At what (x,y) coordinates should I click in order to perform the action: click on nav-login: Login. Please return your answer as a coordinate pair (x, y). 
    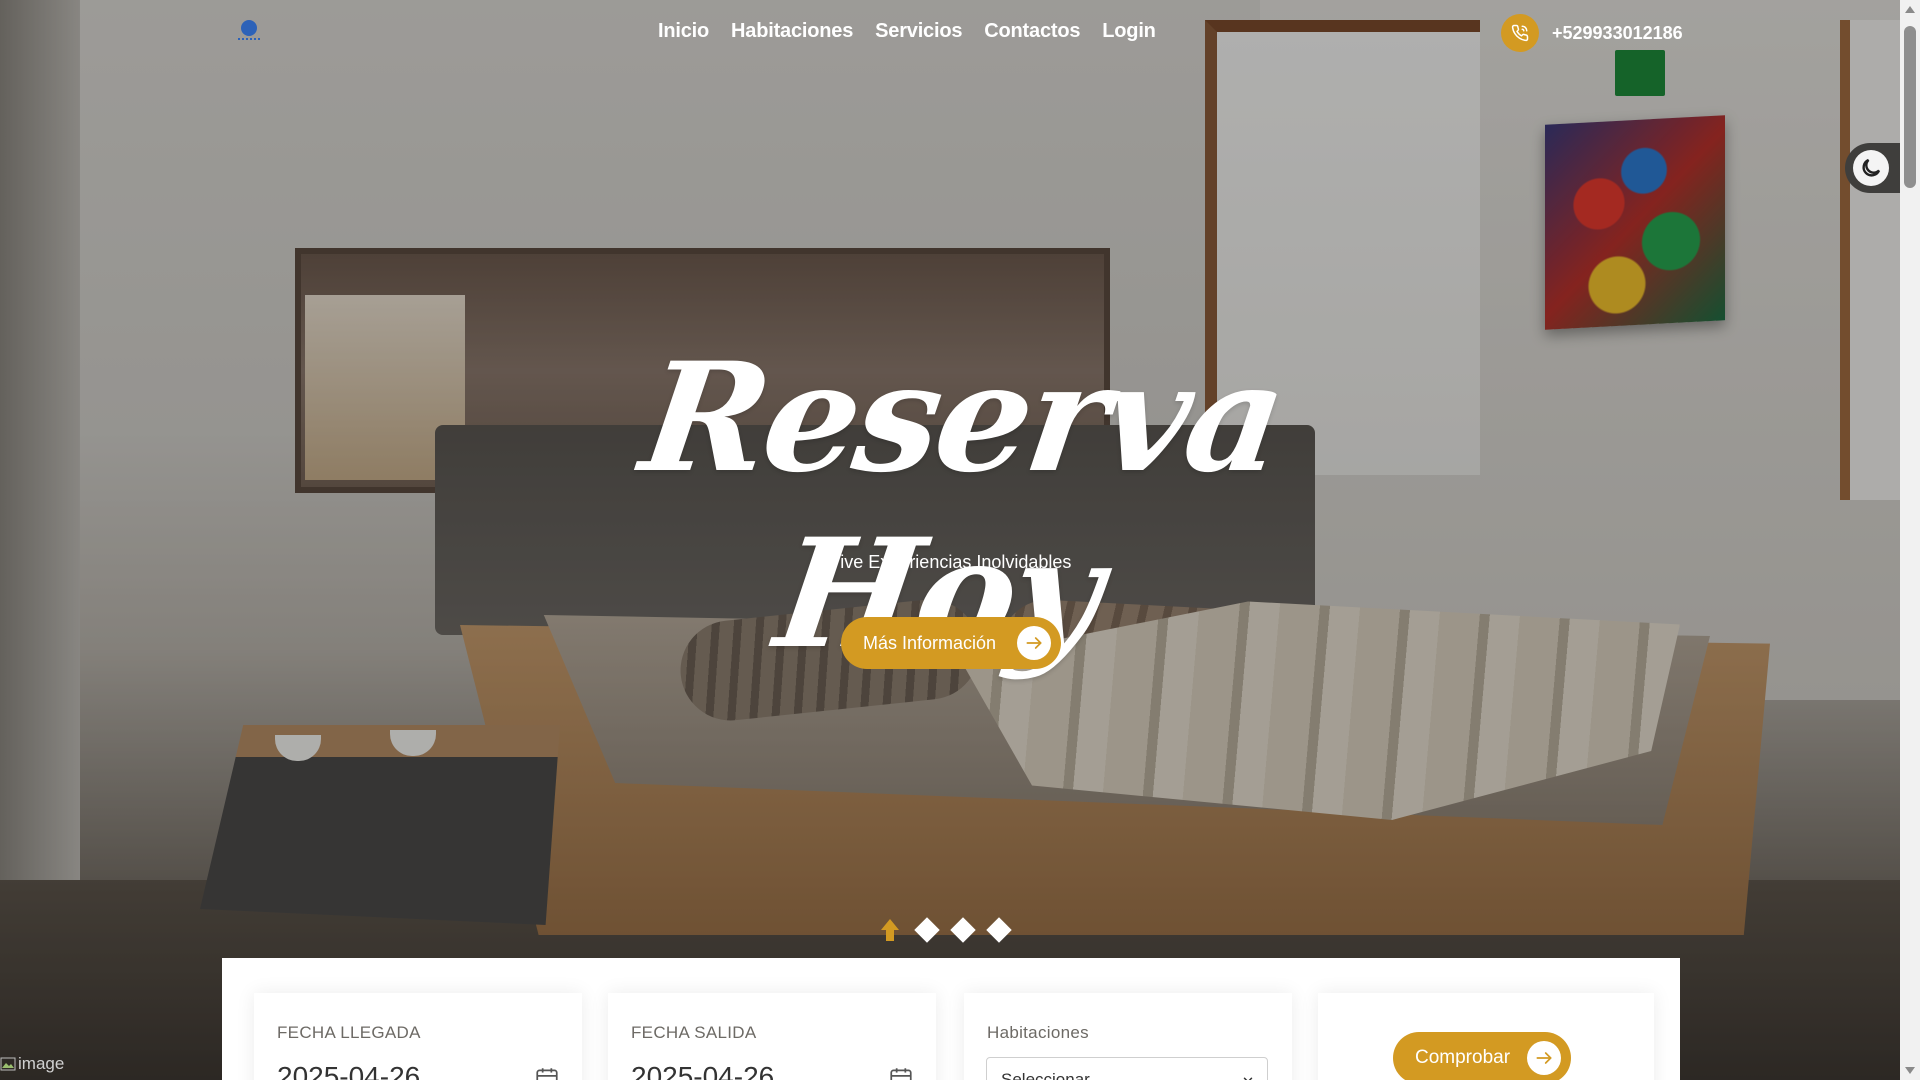
    Looking at the image, I should click on (1129, 31).